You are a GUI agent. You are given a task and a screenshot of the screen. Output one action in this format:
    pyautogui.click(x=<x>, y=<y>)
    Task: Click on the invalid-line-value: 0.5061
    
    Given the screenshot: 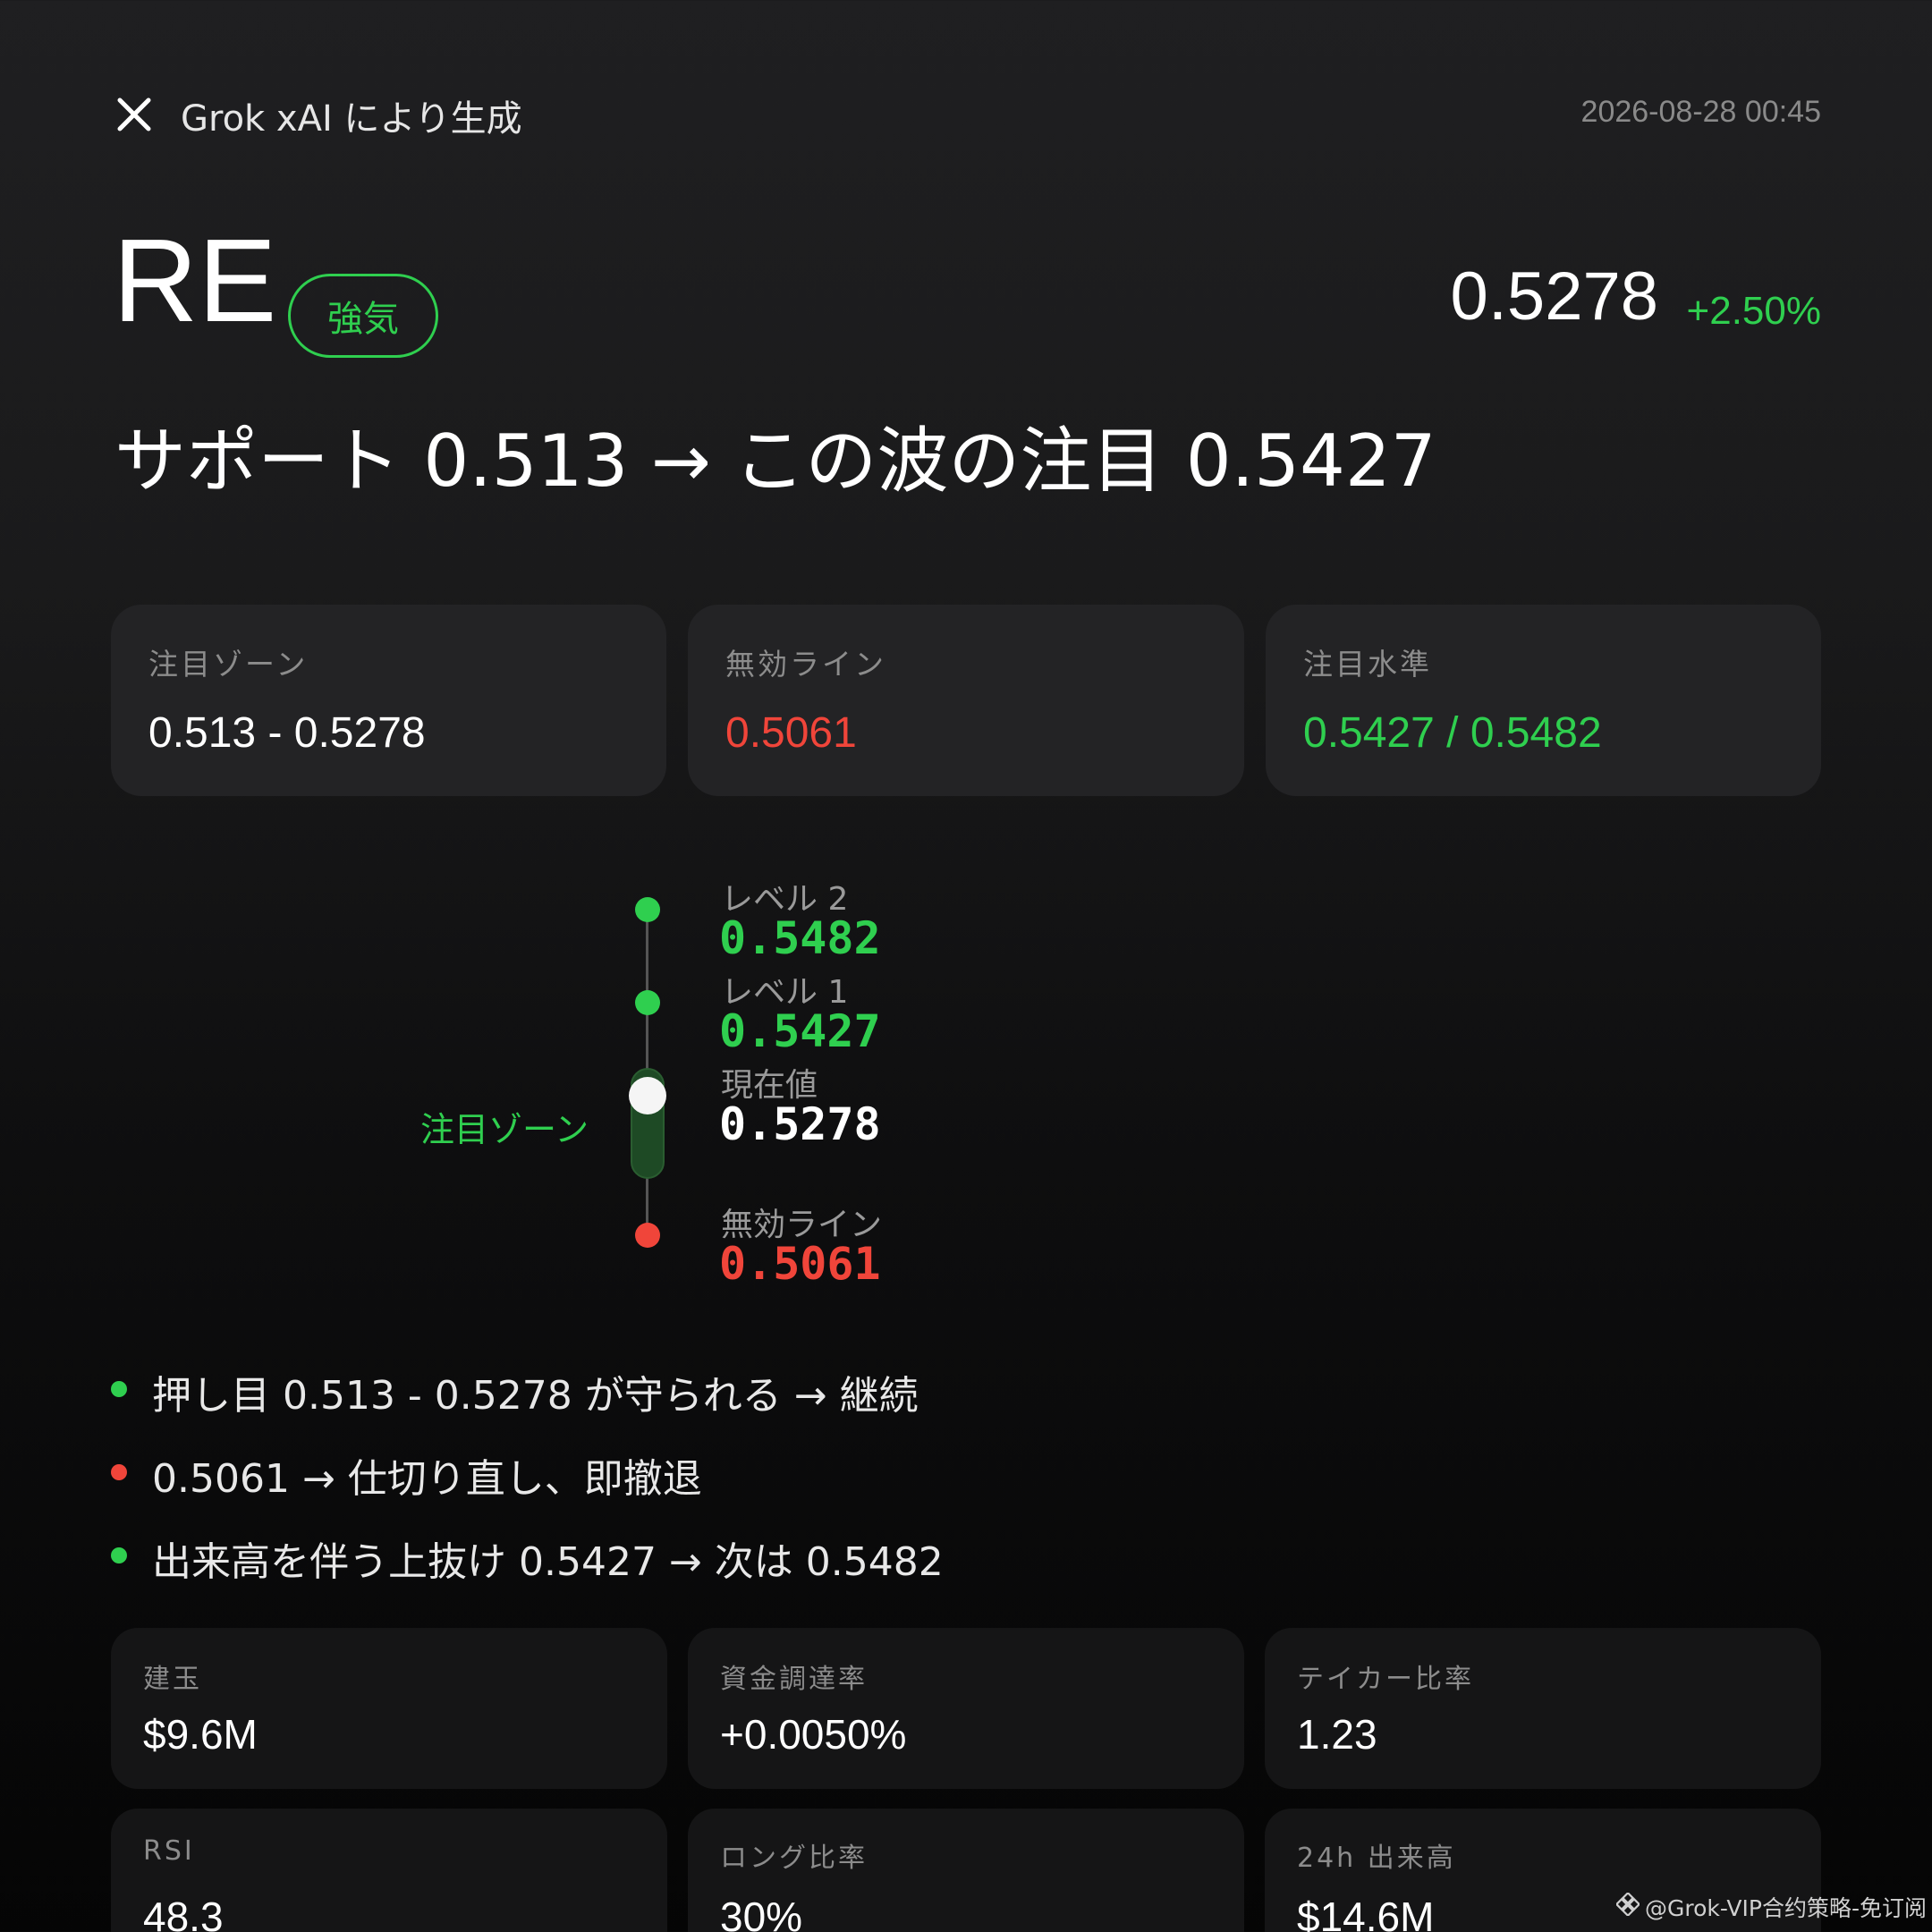 What is the action you would take?
    pyautogui.click(x=800, y=1264)
    